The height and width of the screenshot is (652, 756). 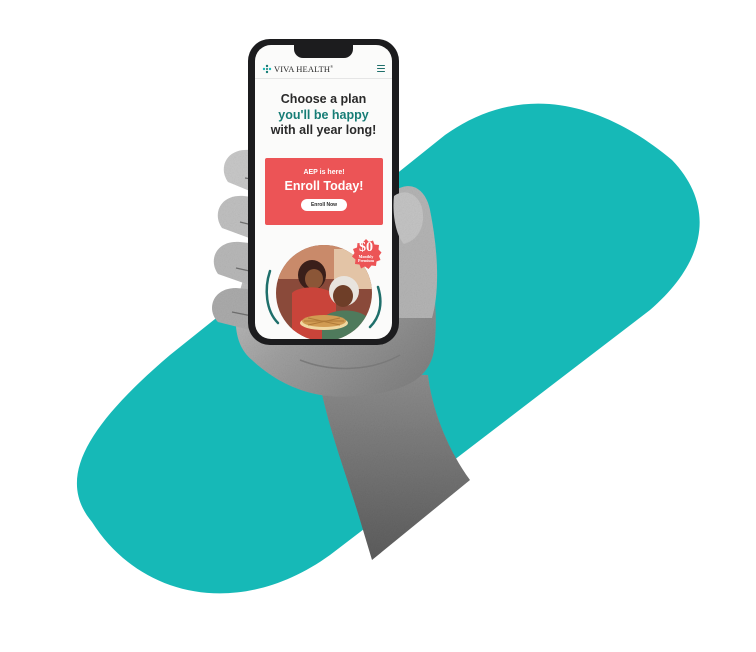 What do you see at coordinates (324, 205) in the screenshot?
I see `enroll-now-button: Enroll Now` at bounding box center [324, 205].